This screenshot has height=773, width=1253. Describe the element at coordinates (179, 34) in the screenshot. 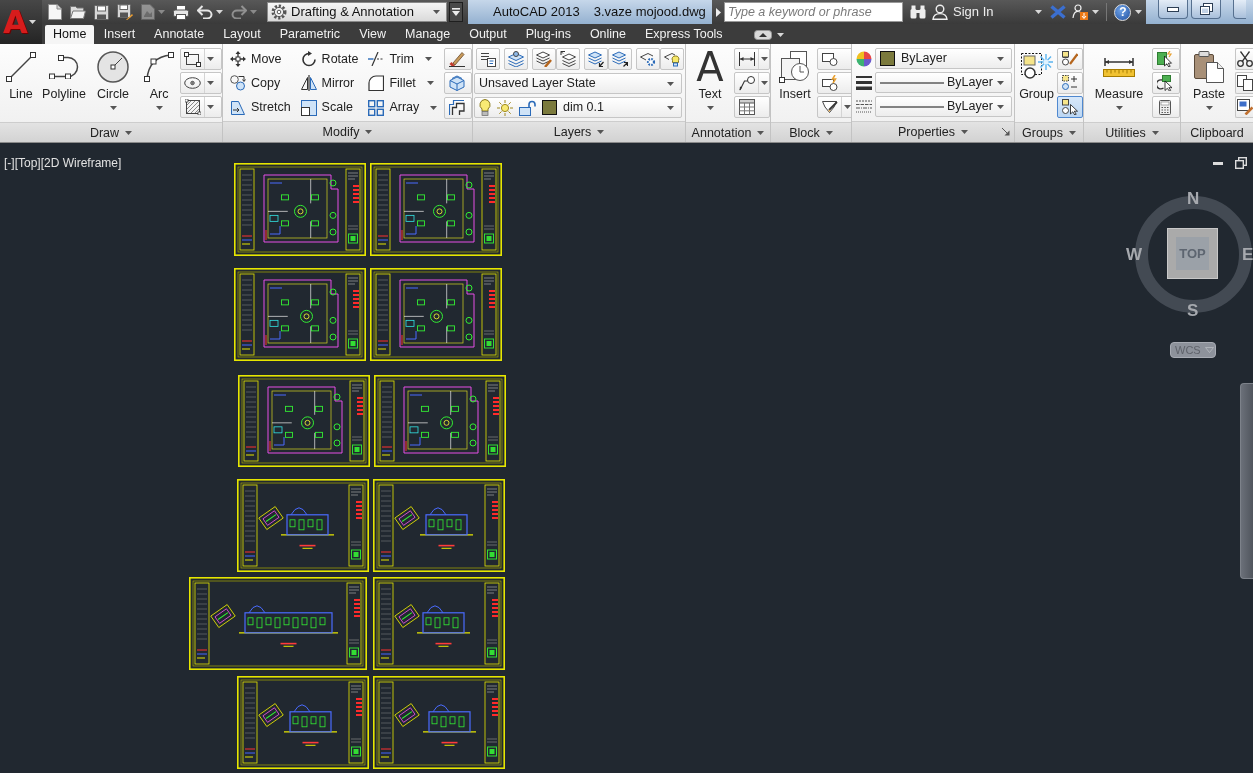

I see `ribbon-tab: Annotate` at that location.